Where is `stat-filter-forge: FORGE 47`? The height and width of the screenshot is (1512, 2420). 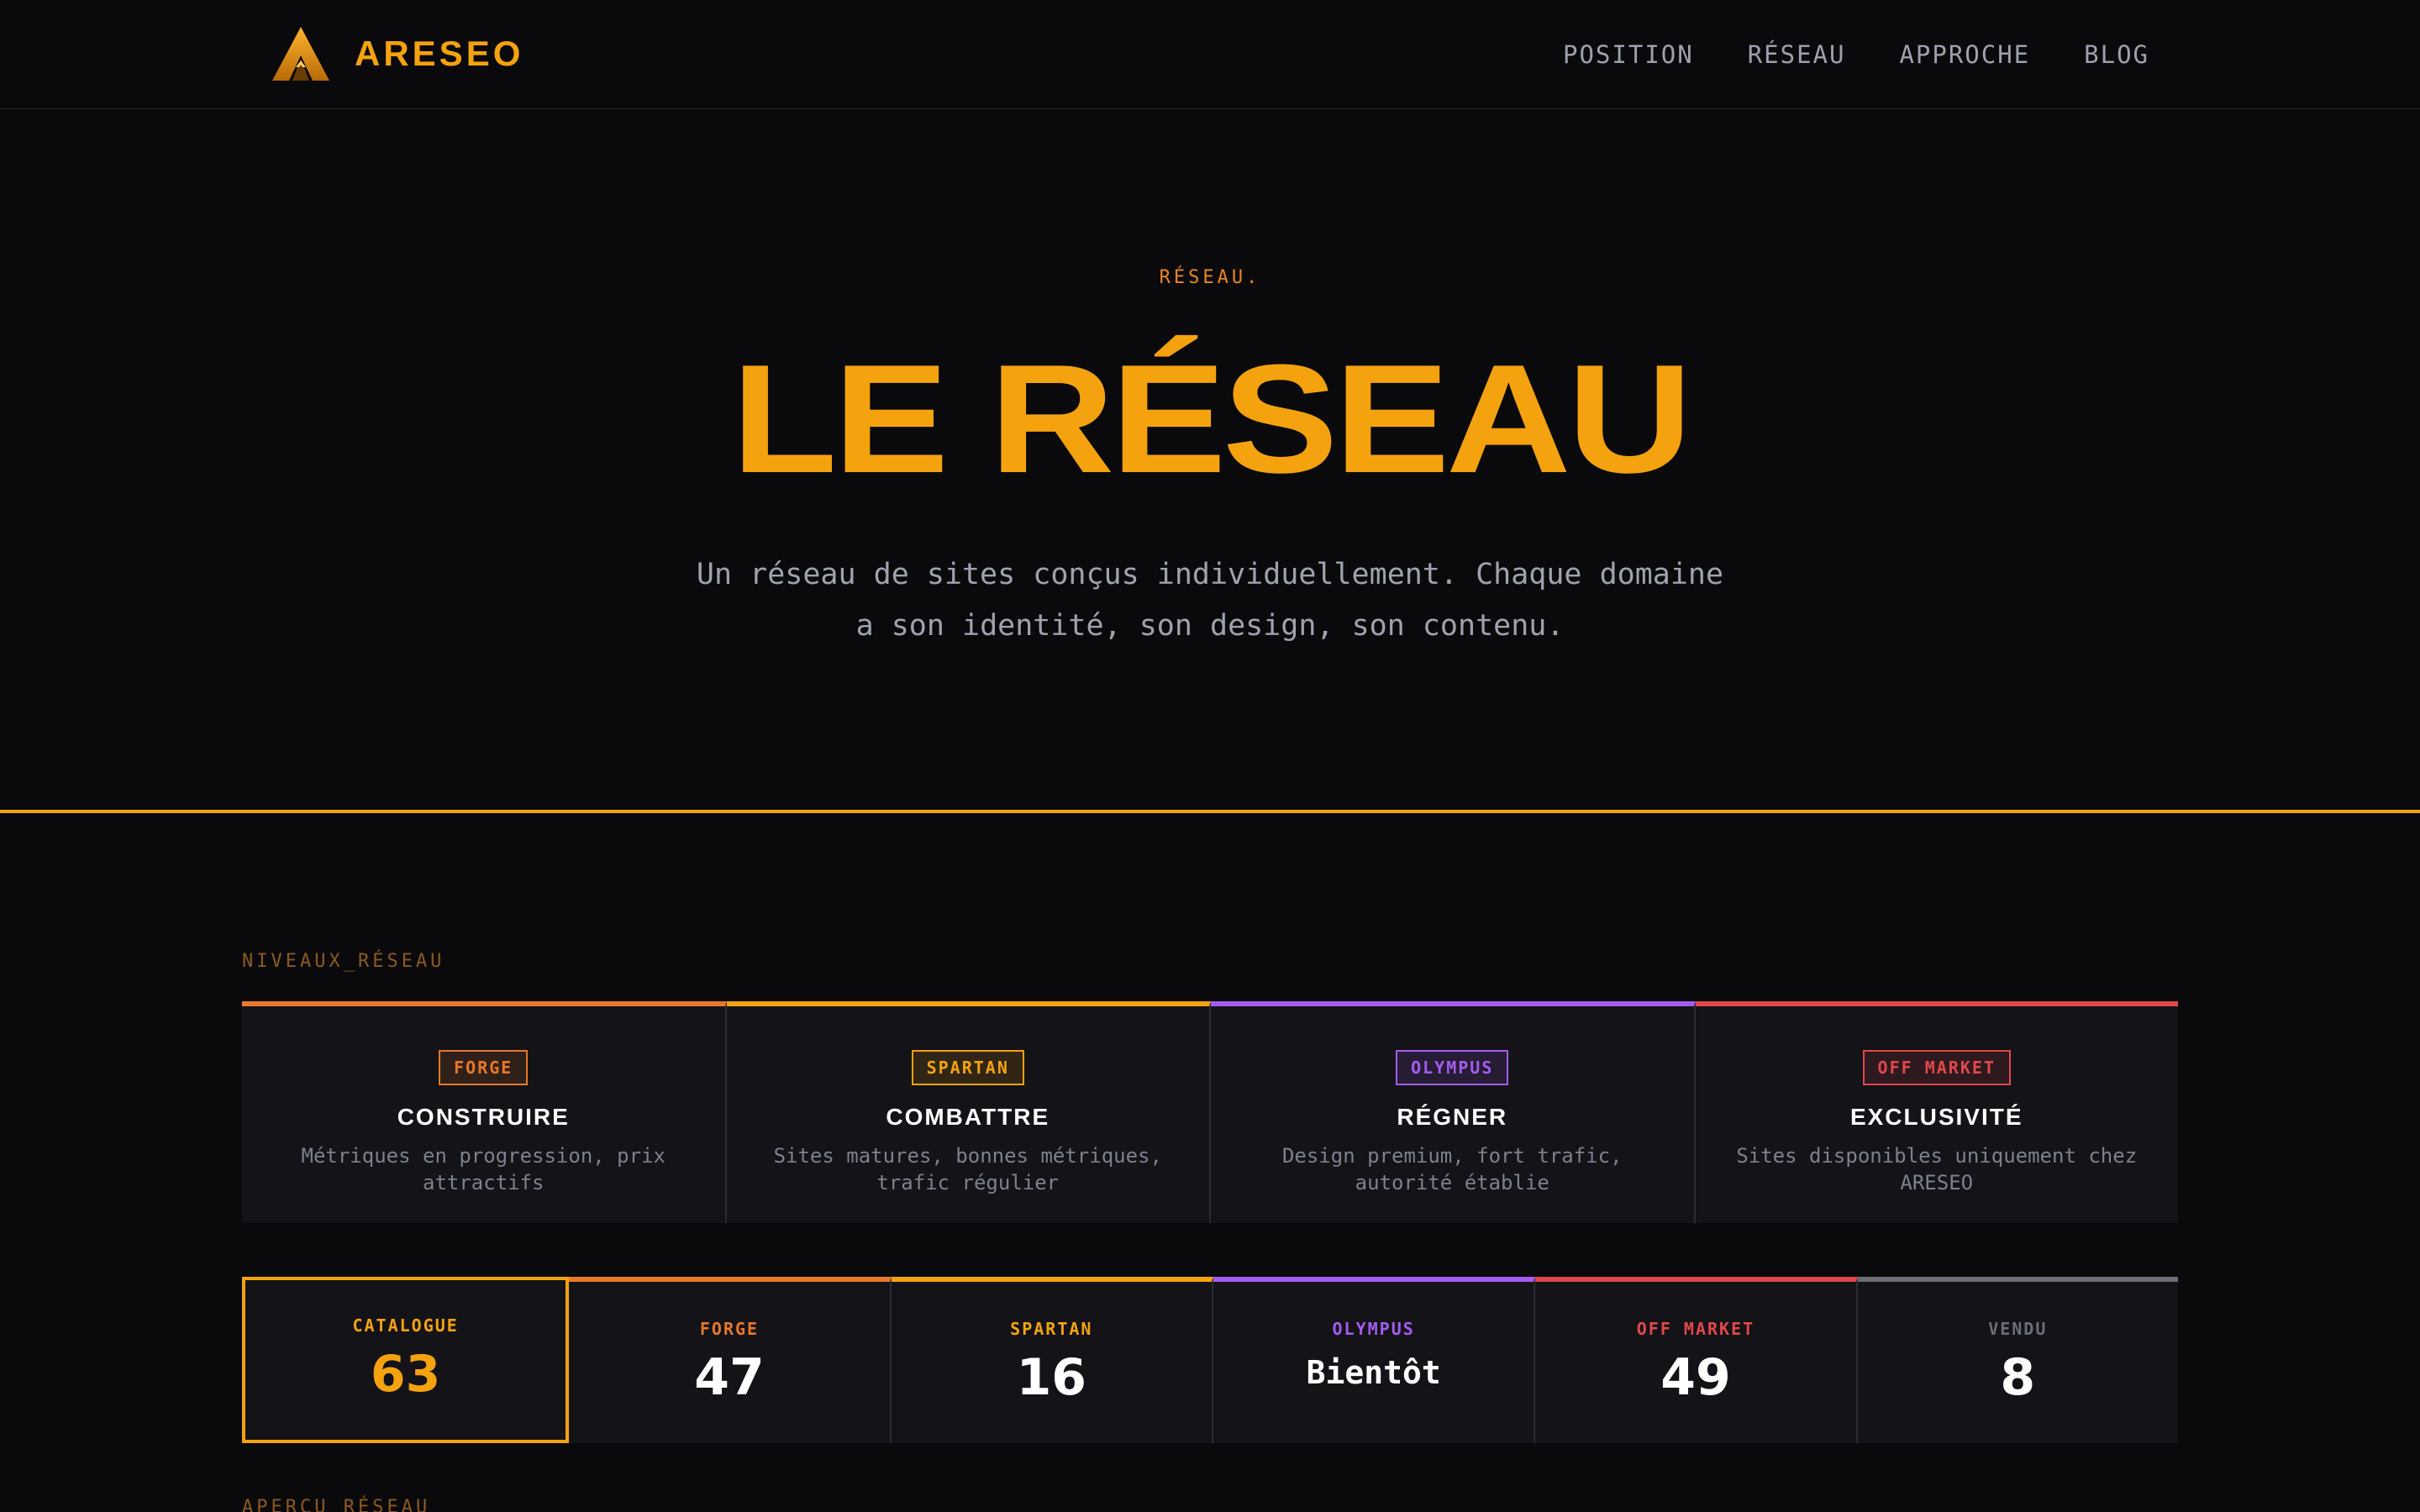
stat-filter-forge: FORGE 47 is located at coordinates (731, 1360).